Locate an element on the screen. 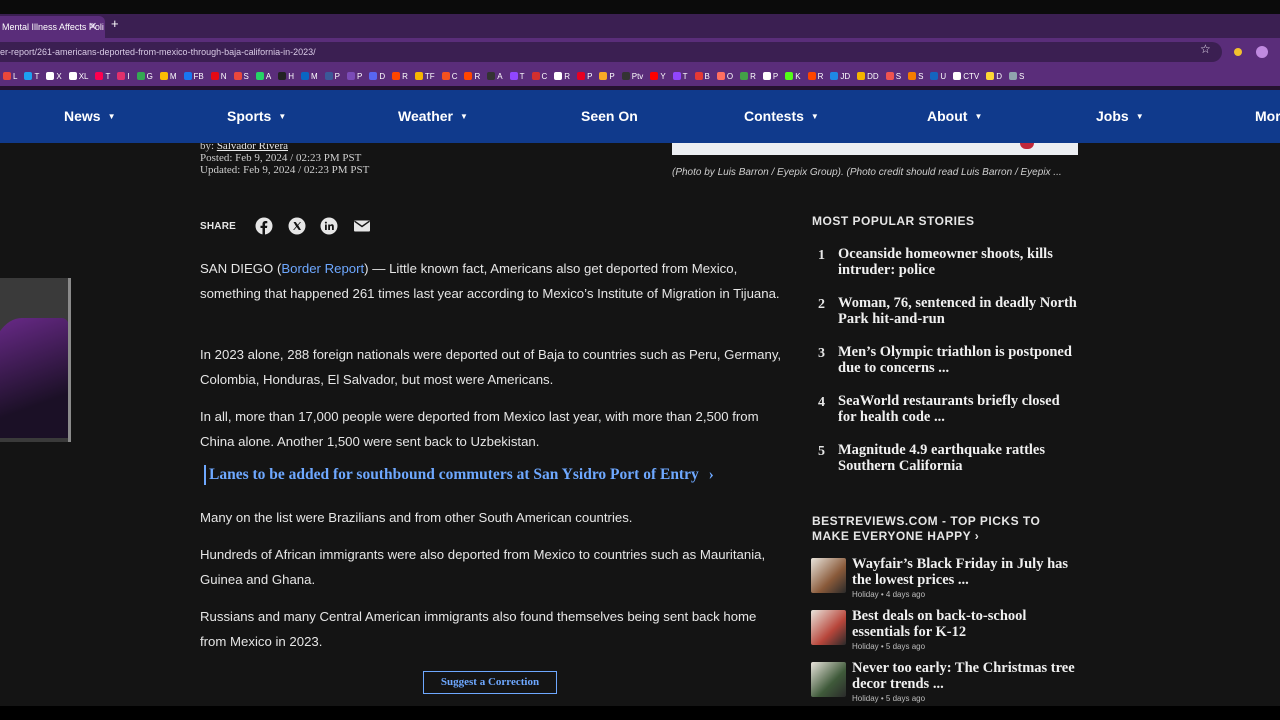 The height and width of the screenshot is (720, 1280). bookmark-item: X is located at coordinates (52, 76).